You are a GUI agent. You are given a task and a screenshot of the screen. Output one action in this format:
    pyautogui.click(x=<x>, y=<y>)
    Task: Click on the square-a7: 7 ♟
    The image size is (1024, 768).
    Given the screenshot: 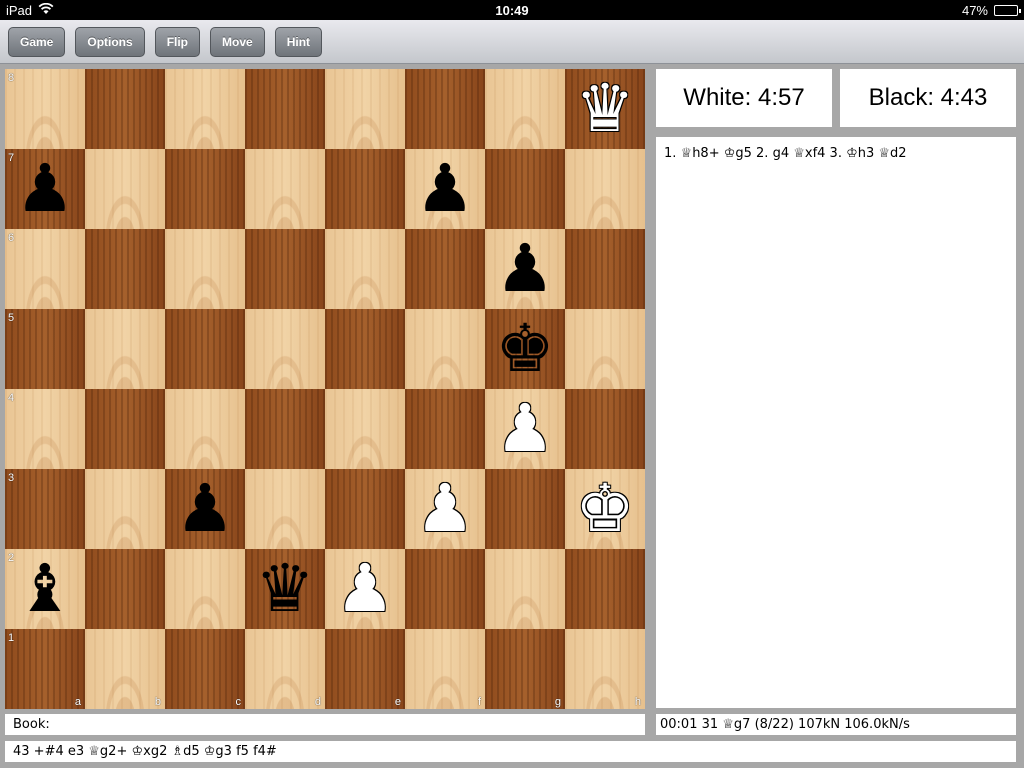 What is the action you would take?
    pyautogui.click(x=45, y=189)
    